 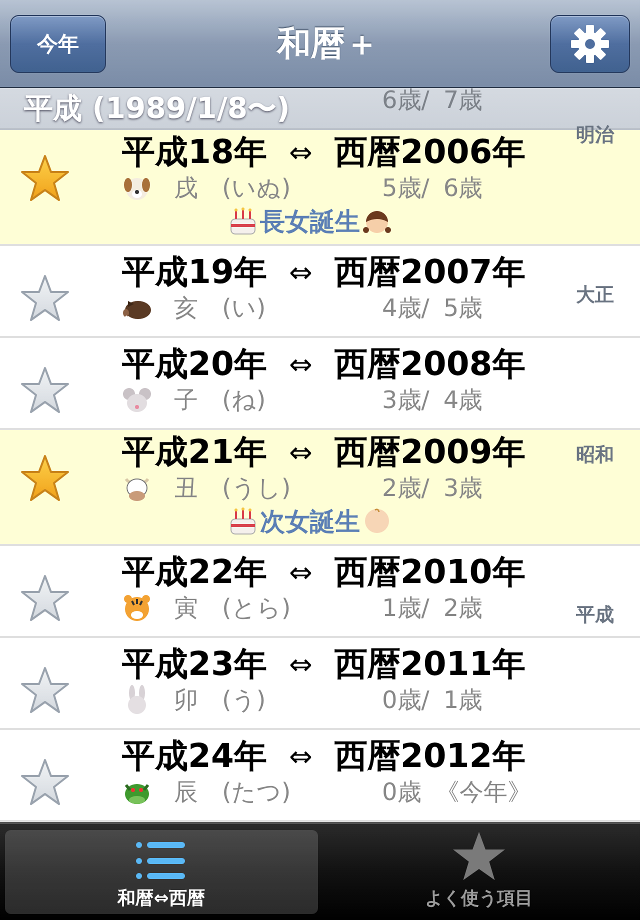 What do you see at coordinates (402, 792) in the screenshot?
I see `age-text: 0歳` at bounding box center [402, 792].